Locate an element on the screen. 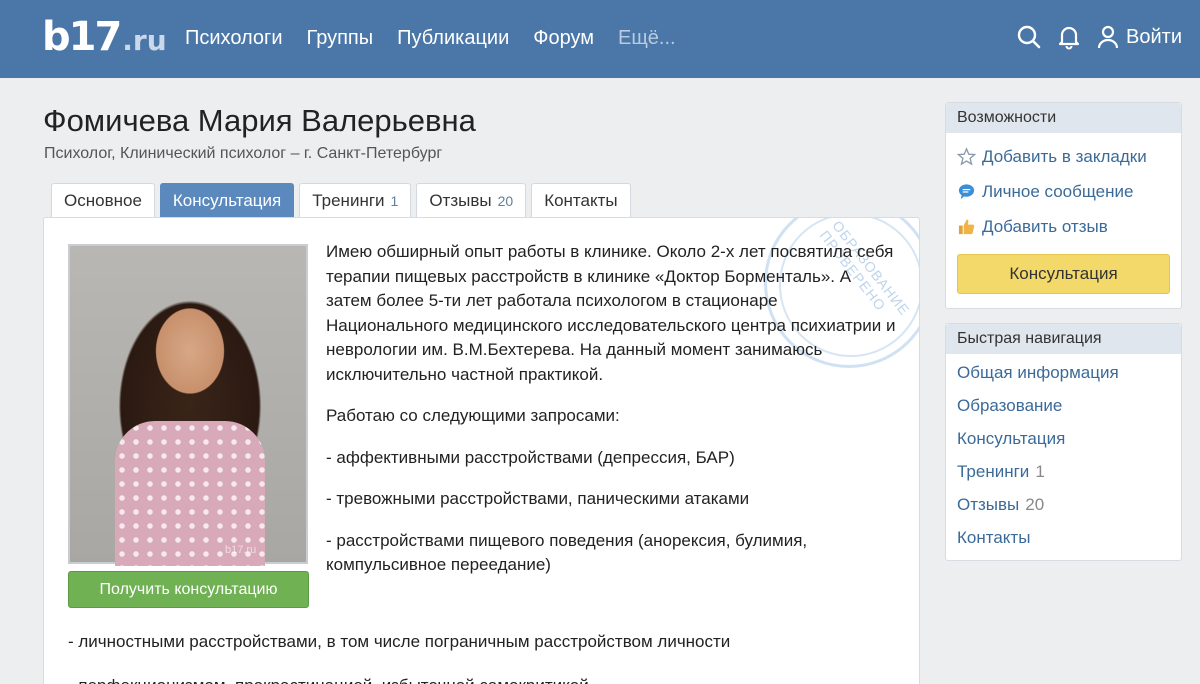 Image resolution: width=1200 pixels, height=684 pixels. login-label: Войти is located at coordinates (1154, 36).